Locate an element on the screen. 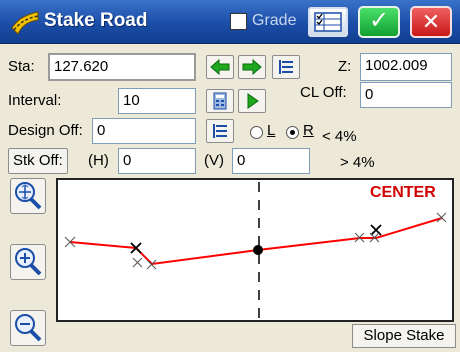 The width and height of the screenshot is (460, 352). v-label: (V) is located at coordinates (214, 160).